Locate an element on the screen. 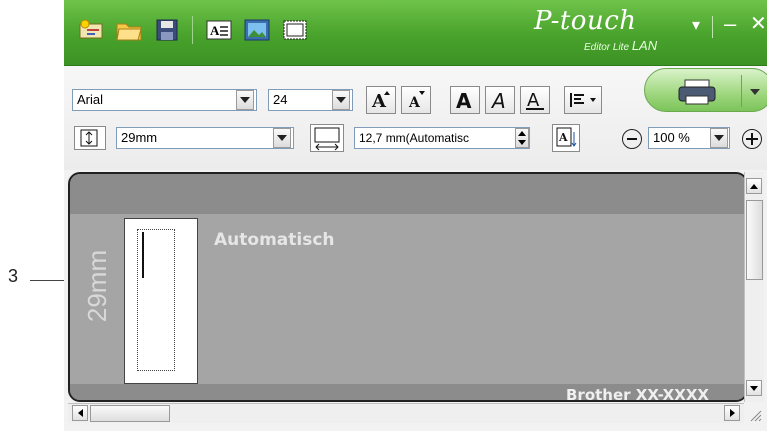 The height and width of the screenshot is (431, 767). frame-icon is located at coordinates (295, 30).